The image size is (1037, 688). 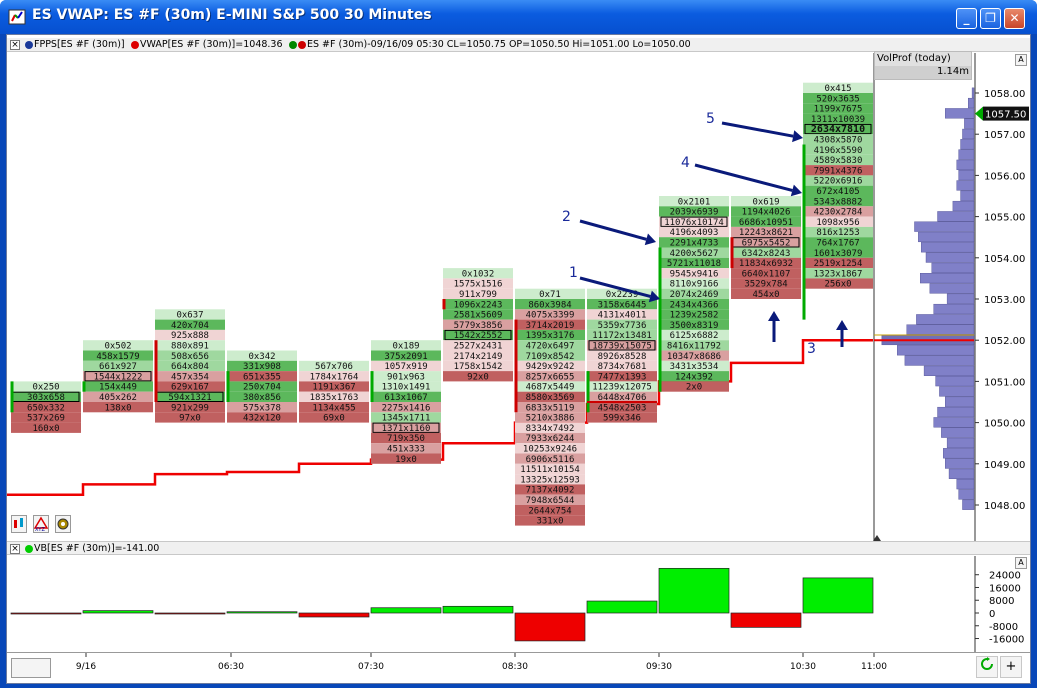 I want to click on add-button: +, so click(x=1011, y=667).